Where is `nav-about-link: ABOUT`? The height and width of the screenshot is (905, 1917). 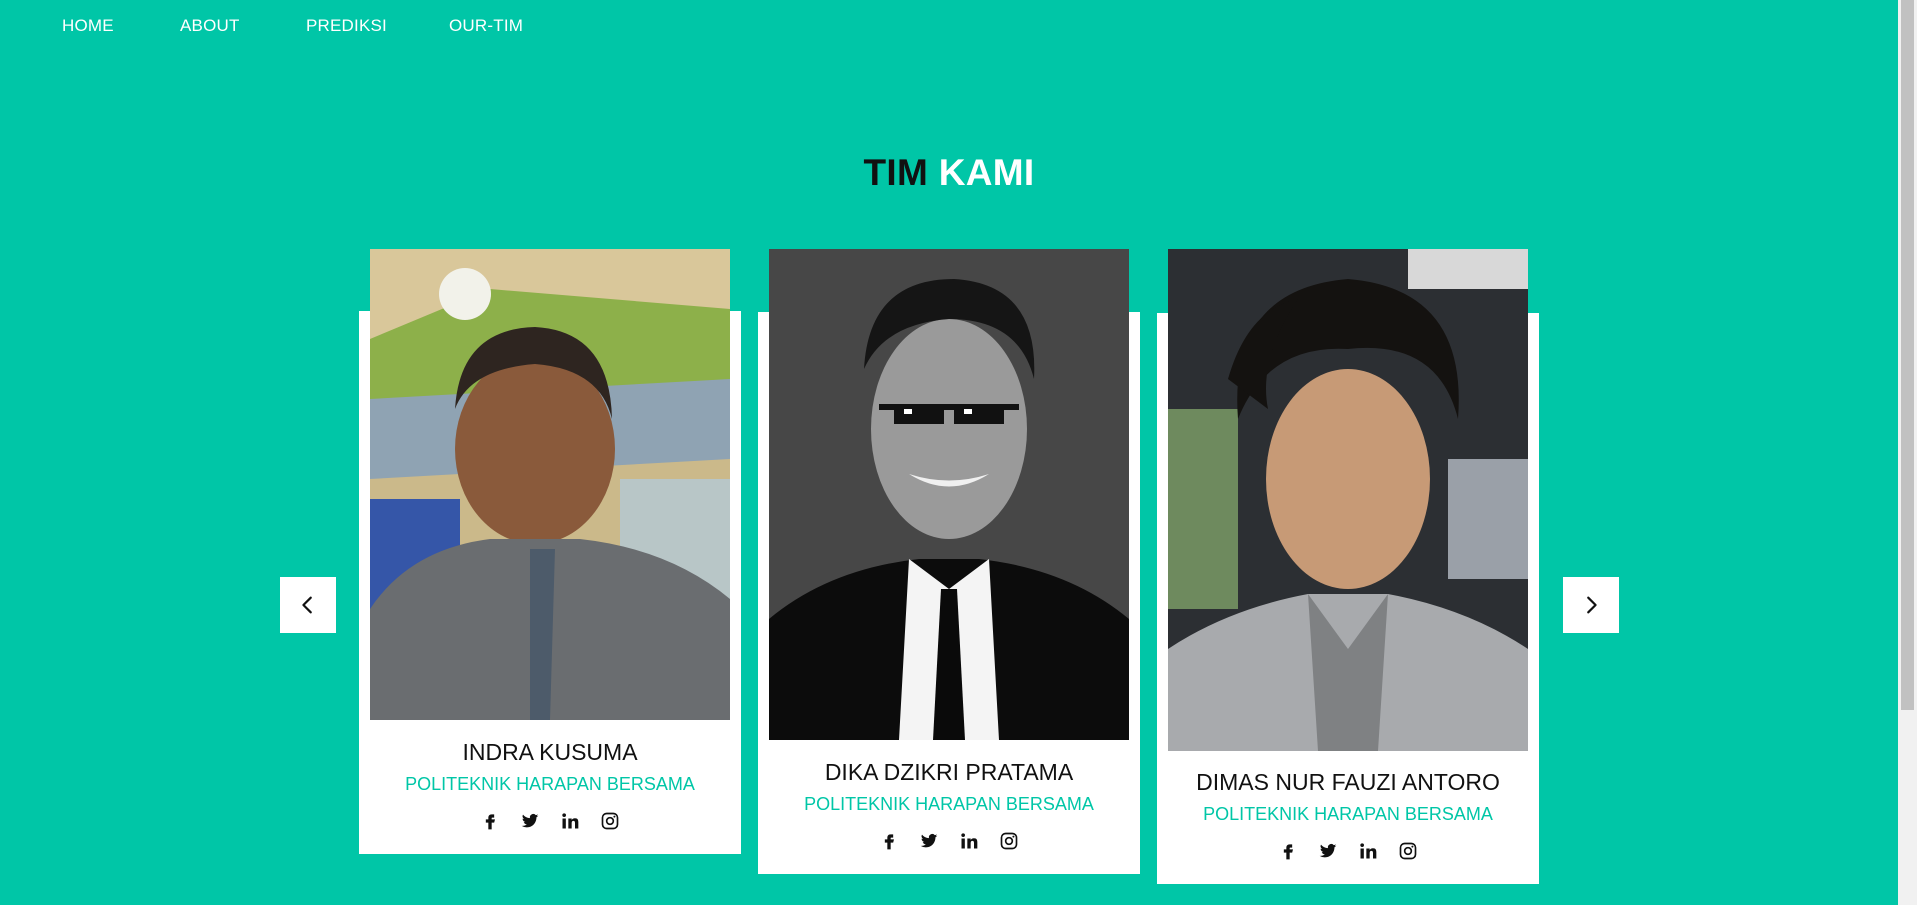
nav-about-link: ABOUT is located at coordinates (210, 26).